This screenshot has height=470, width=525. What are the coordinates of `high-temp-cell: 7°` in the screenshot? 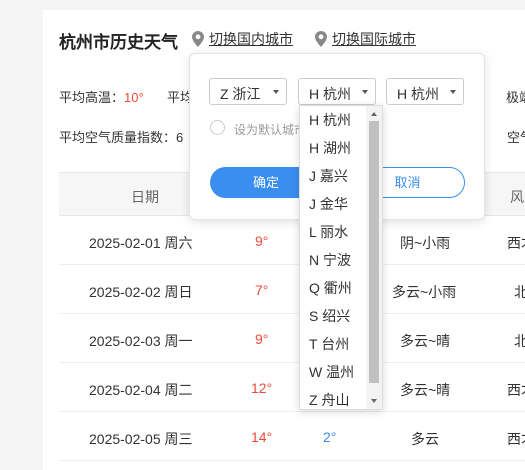 It's located at (262, 290).